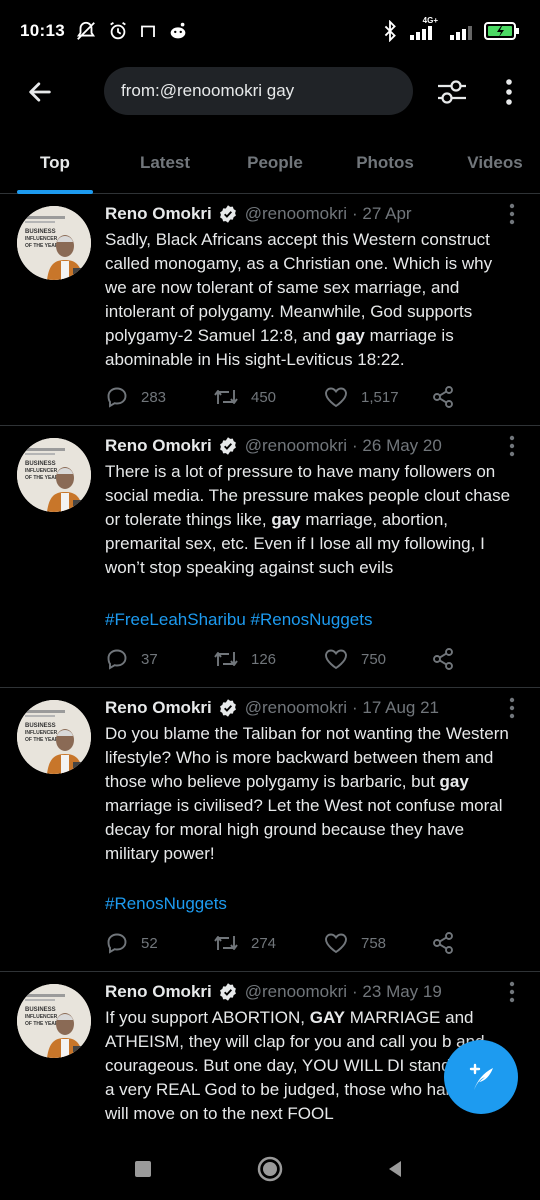 This screenshot has height=1200, width=540. Describe the element at coordinates (361, 397) in the screenshot. I see `like-button: 1,517` at that location.